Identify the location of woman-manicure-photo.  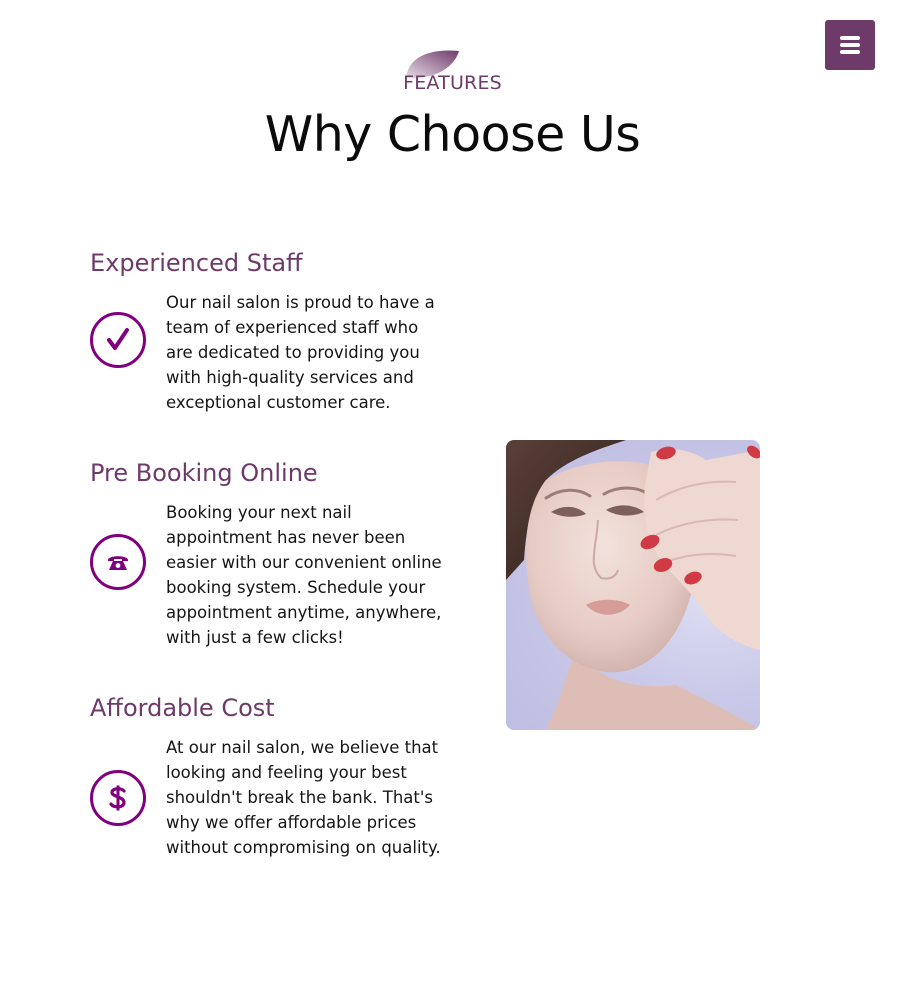
(633, 585).